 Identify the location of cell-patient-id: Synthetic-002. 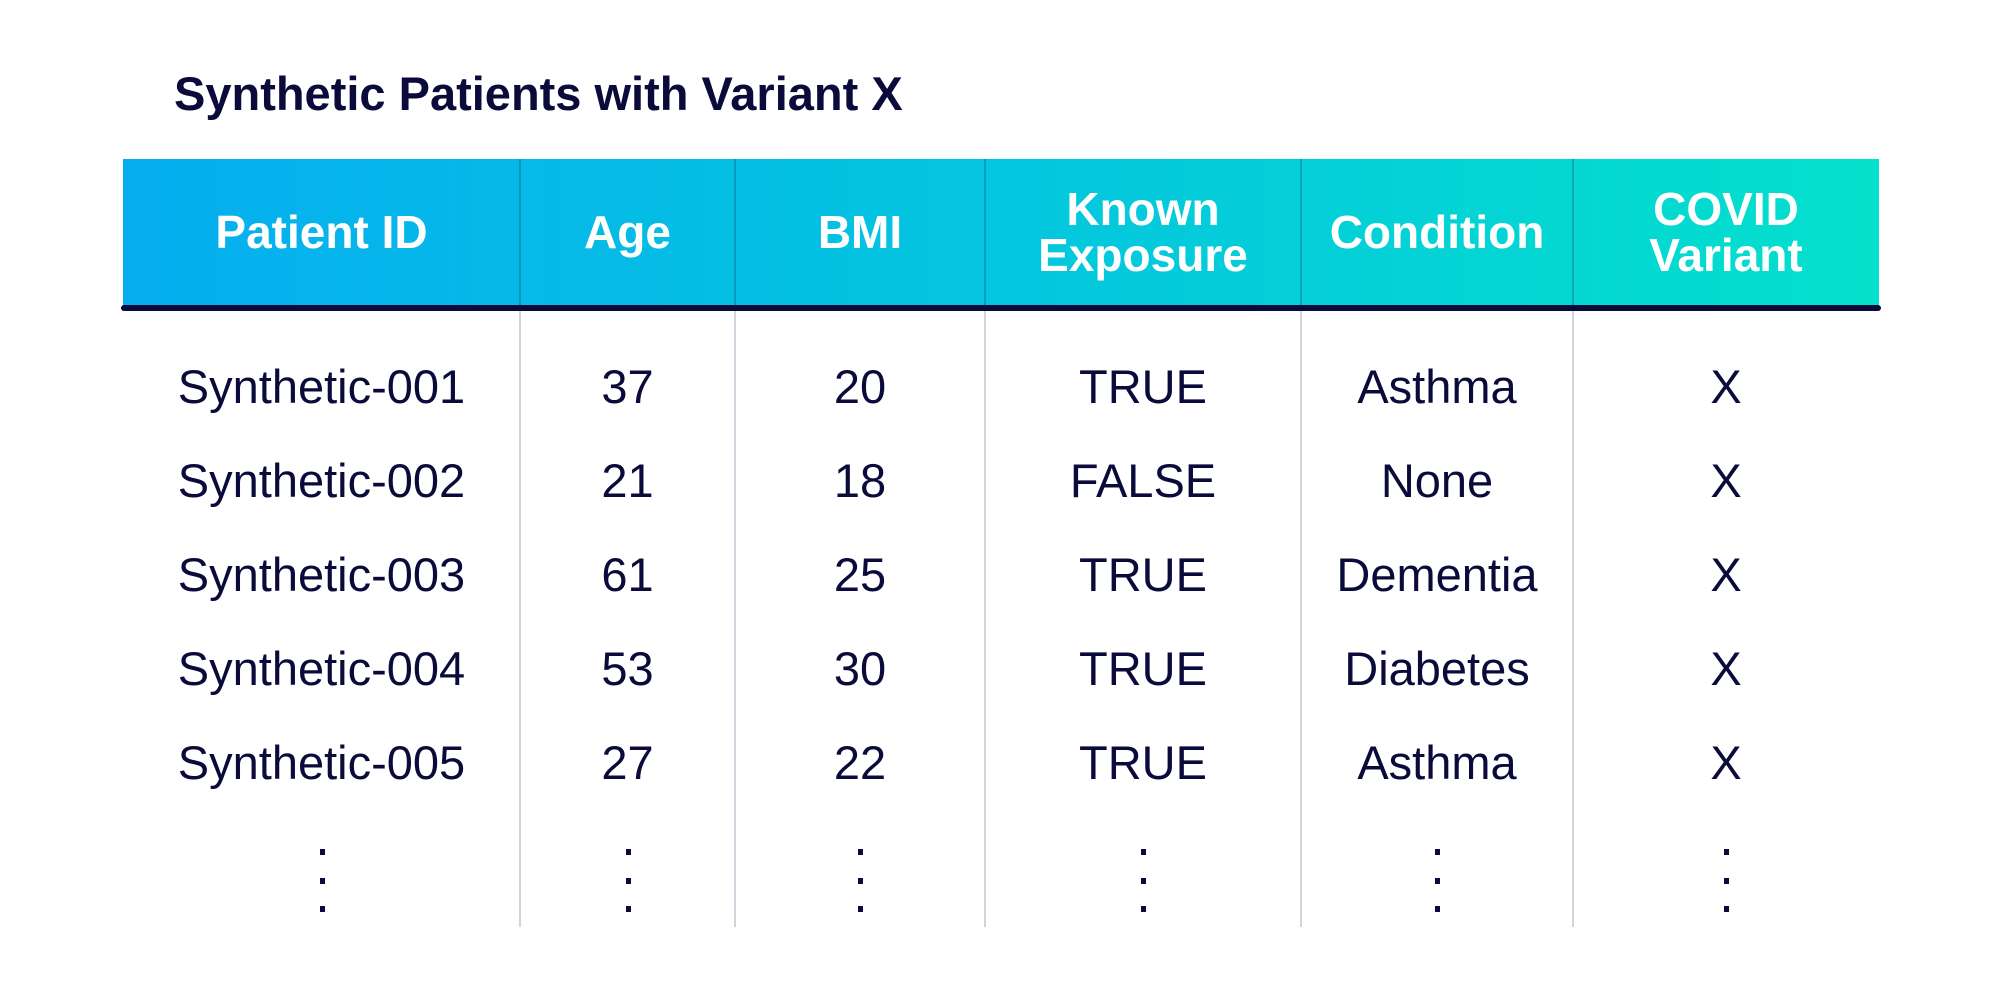
(321, 480).